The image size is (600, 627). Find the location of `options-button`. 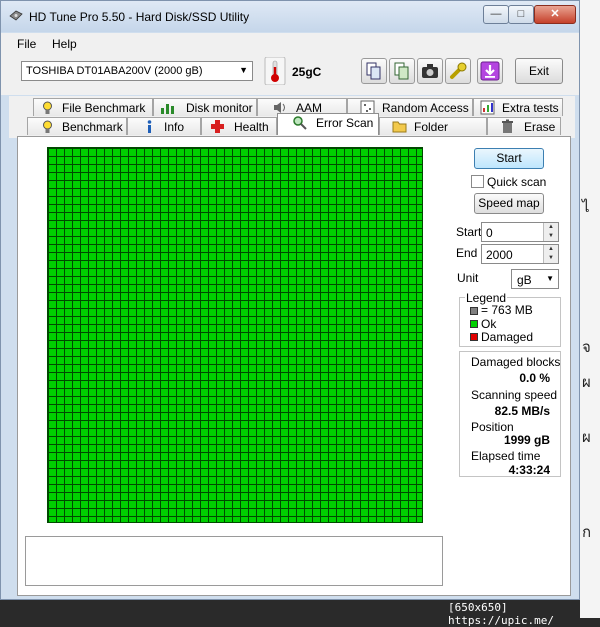

options-button is located at coordinates (458, 71).